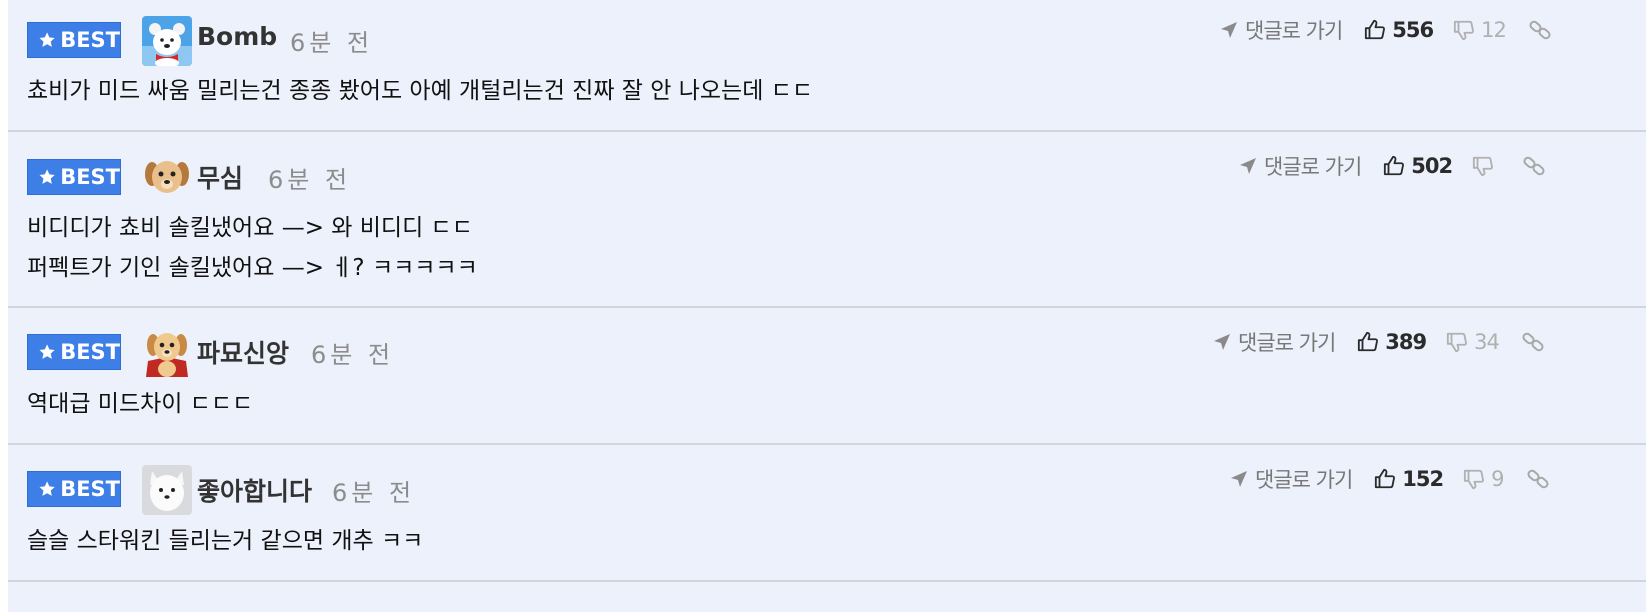  I want to click on like-count: 502, so click(1432, 166).